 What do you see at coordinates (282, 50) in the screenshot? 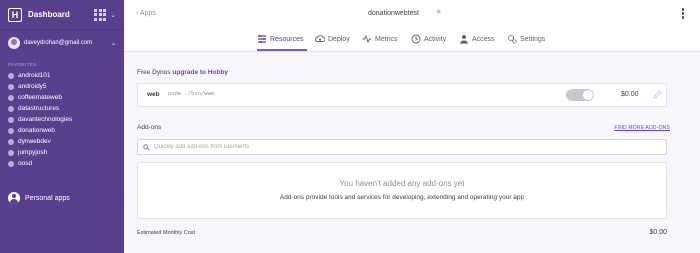
I see `active-tab-indicator` at bounding box center [282, 50].